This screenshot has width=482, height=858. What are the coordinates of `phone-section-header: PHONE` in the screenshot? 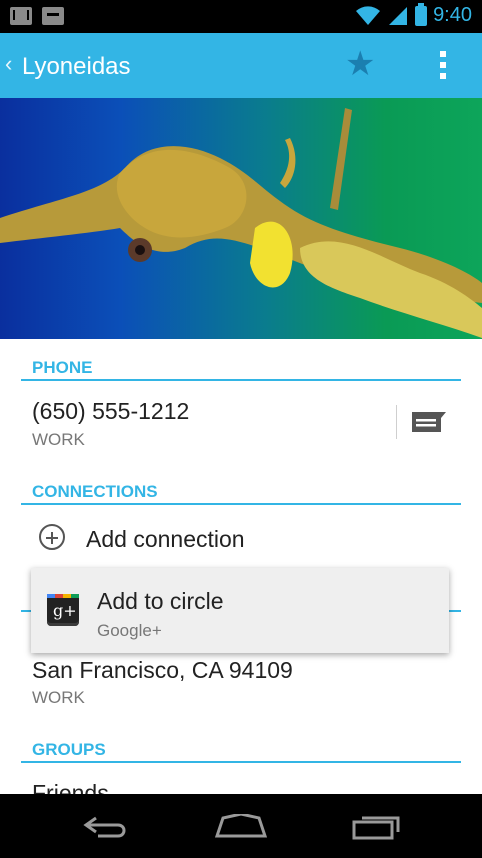 It's located at (241, 363).